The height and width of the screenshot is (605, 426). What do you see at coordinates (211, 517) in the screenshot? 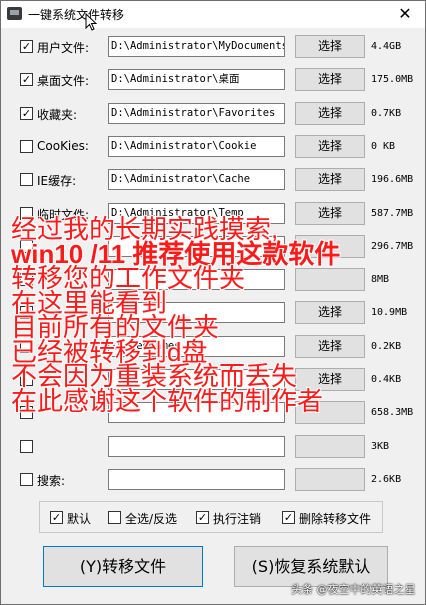
I see `options-group: ✓ 默认 全选/反选 ✓ 执行注销 ✓ 删除转移文件` at bounding box center [211, 517].